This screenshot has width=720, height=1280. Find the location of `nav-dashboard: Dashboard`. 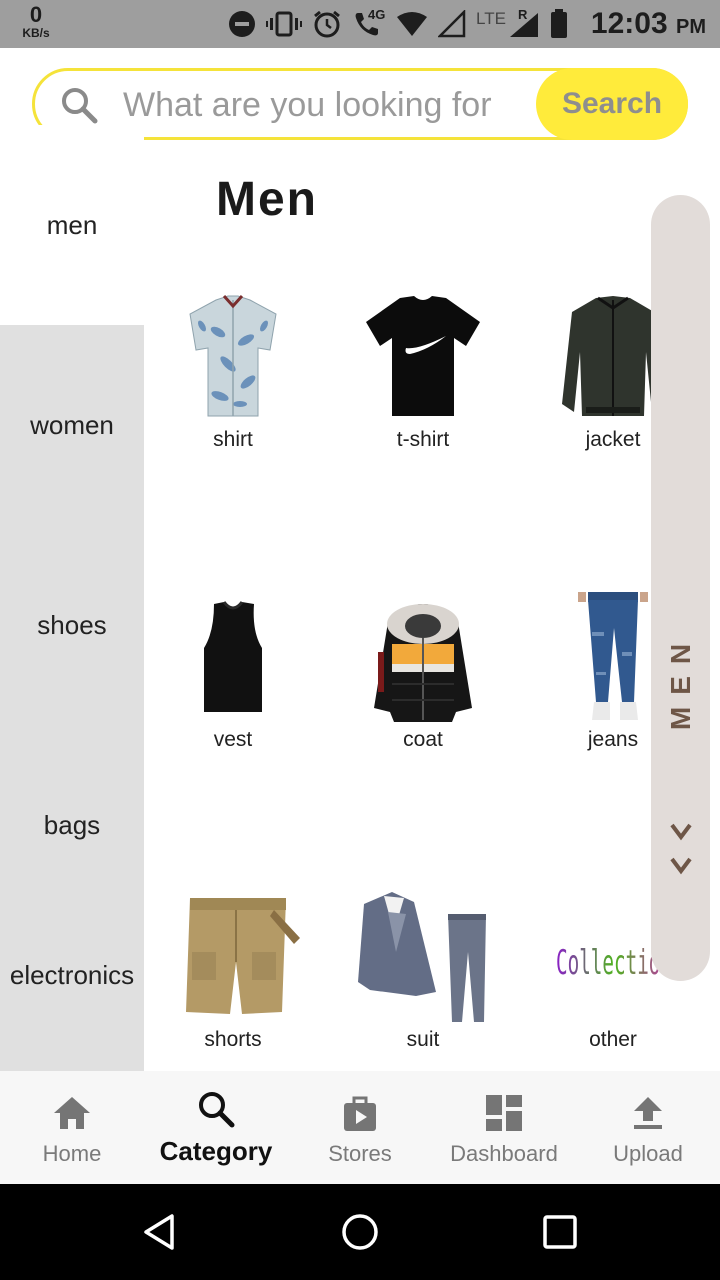

nav-dashboard: Dashboard is located at coordinates (504, 1127).